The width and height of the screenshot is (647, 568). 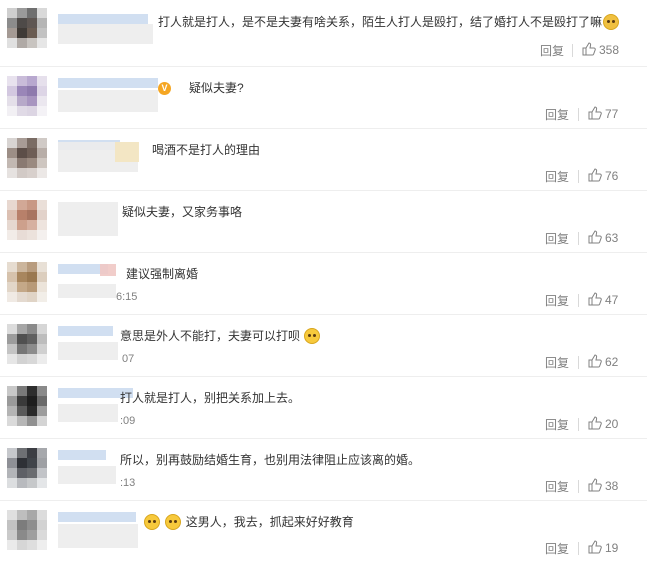 I want to click on like-button: 38, so click(x=603, y=485).